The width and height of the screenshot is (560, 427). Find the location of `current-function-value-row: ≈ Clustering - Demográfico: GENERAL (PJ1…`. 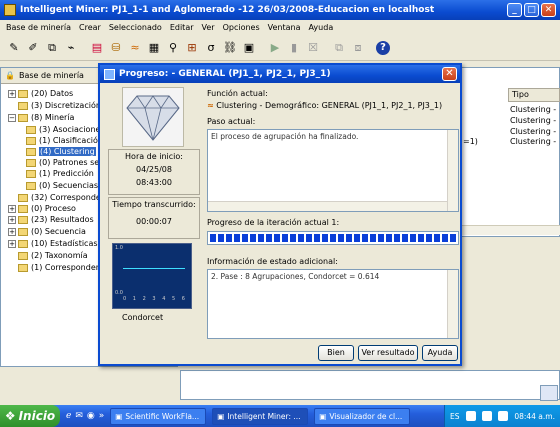

current-function-value-row: ≈ Clustering - Demográfico: GENERAL (PJ1… is located at coordinates (324, 105).